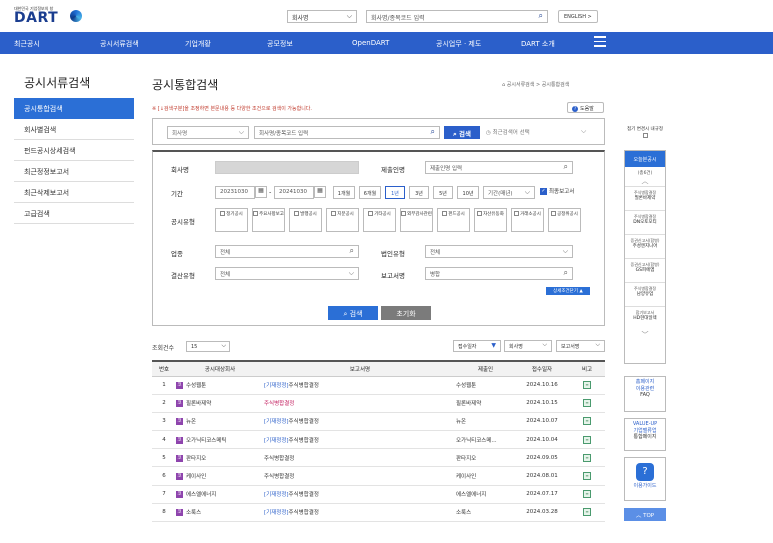 The height and width of the screenshot is (543, 773). What do you see at coordinates (201, 495) in the screenshot?
I see `row-company: 에스엘에너지` at bounding box center [201, 495].